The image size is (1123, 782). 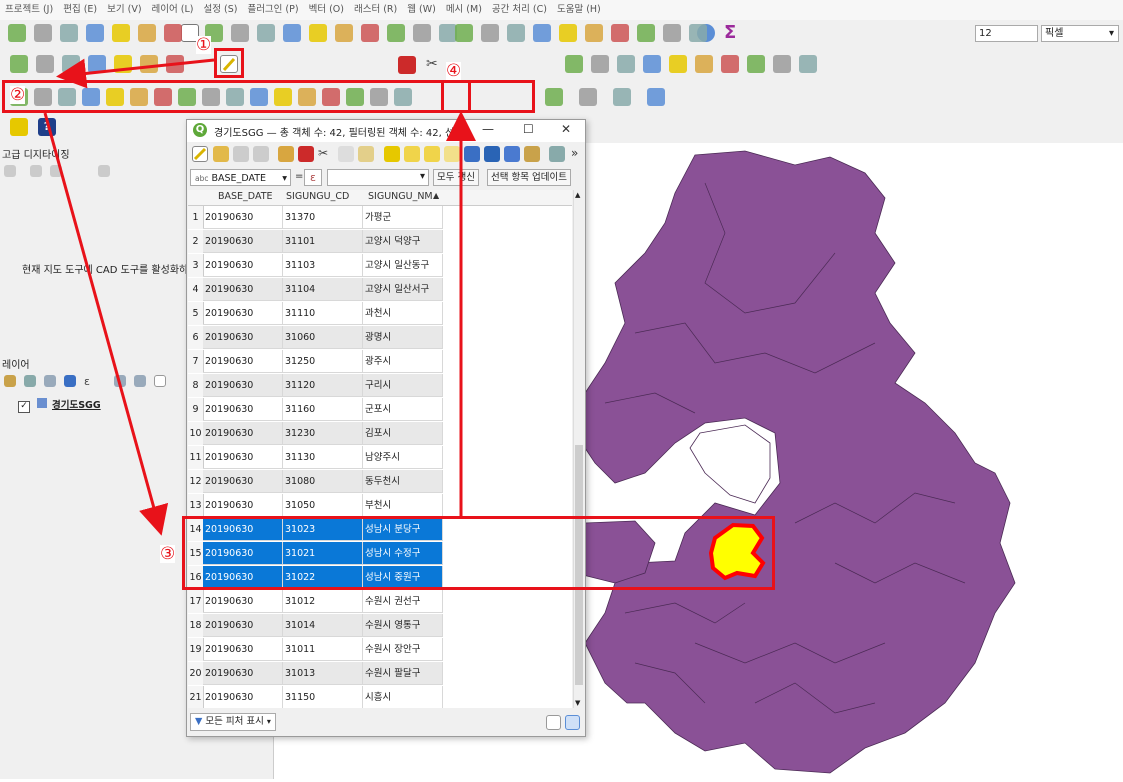 I want to click on table-cell: 31110, so click(x=323, y=313).